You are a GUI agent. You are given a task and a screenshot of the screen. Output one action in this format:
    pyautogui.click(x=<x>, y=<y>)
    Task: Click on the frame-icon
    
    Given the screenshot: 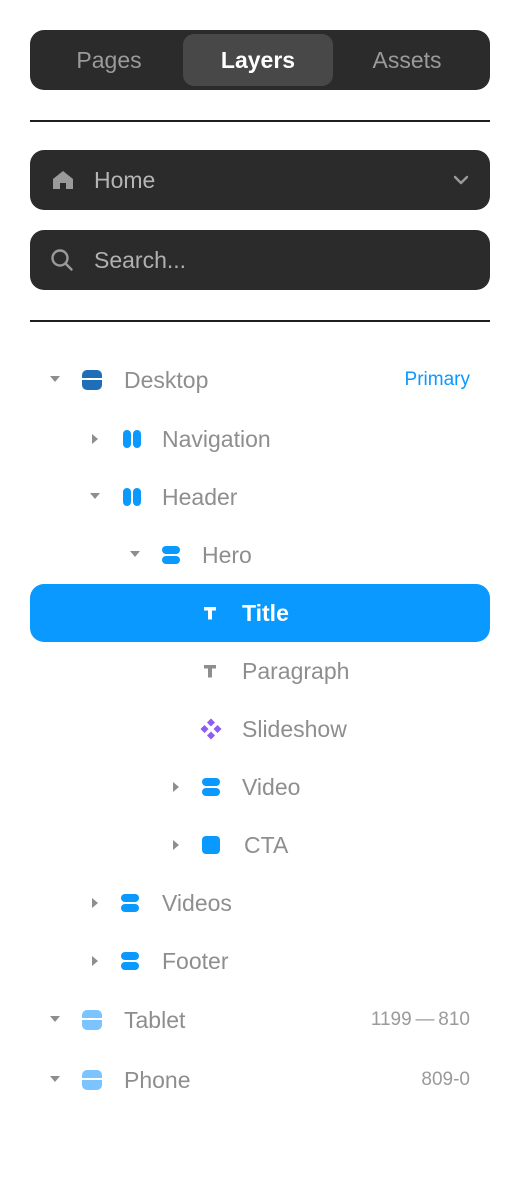 What is the action you would take?
    pyautogui.click(x=211, y=845)
    